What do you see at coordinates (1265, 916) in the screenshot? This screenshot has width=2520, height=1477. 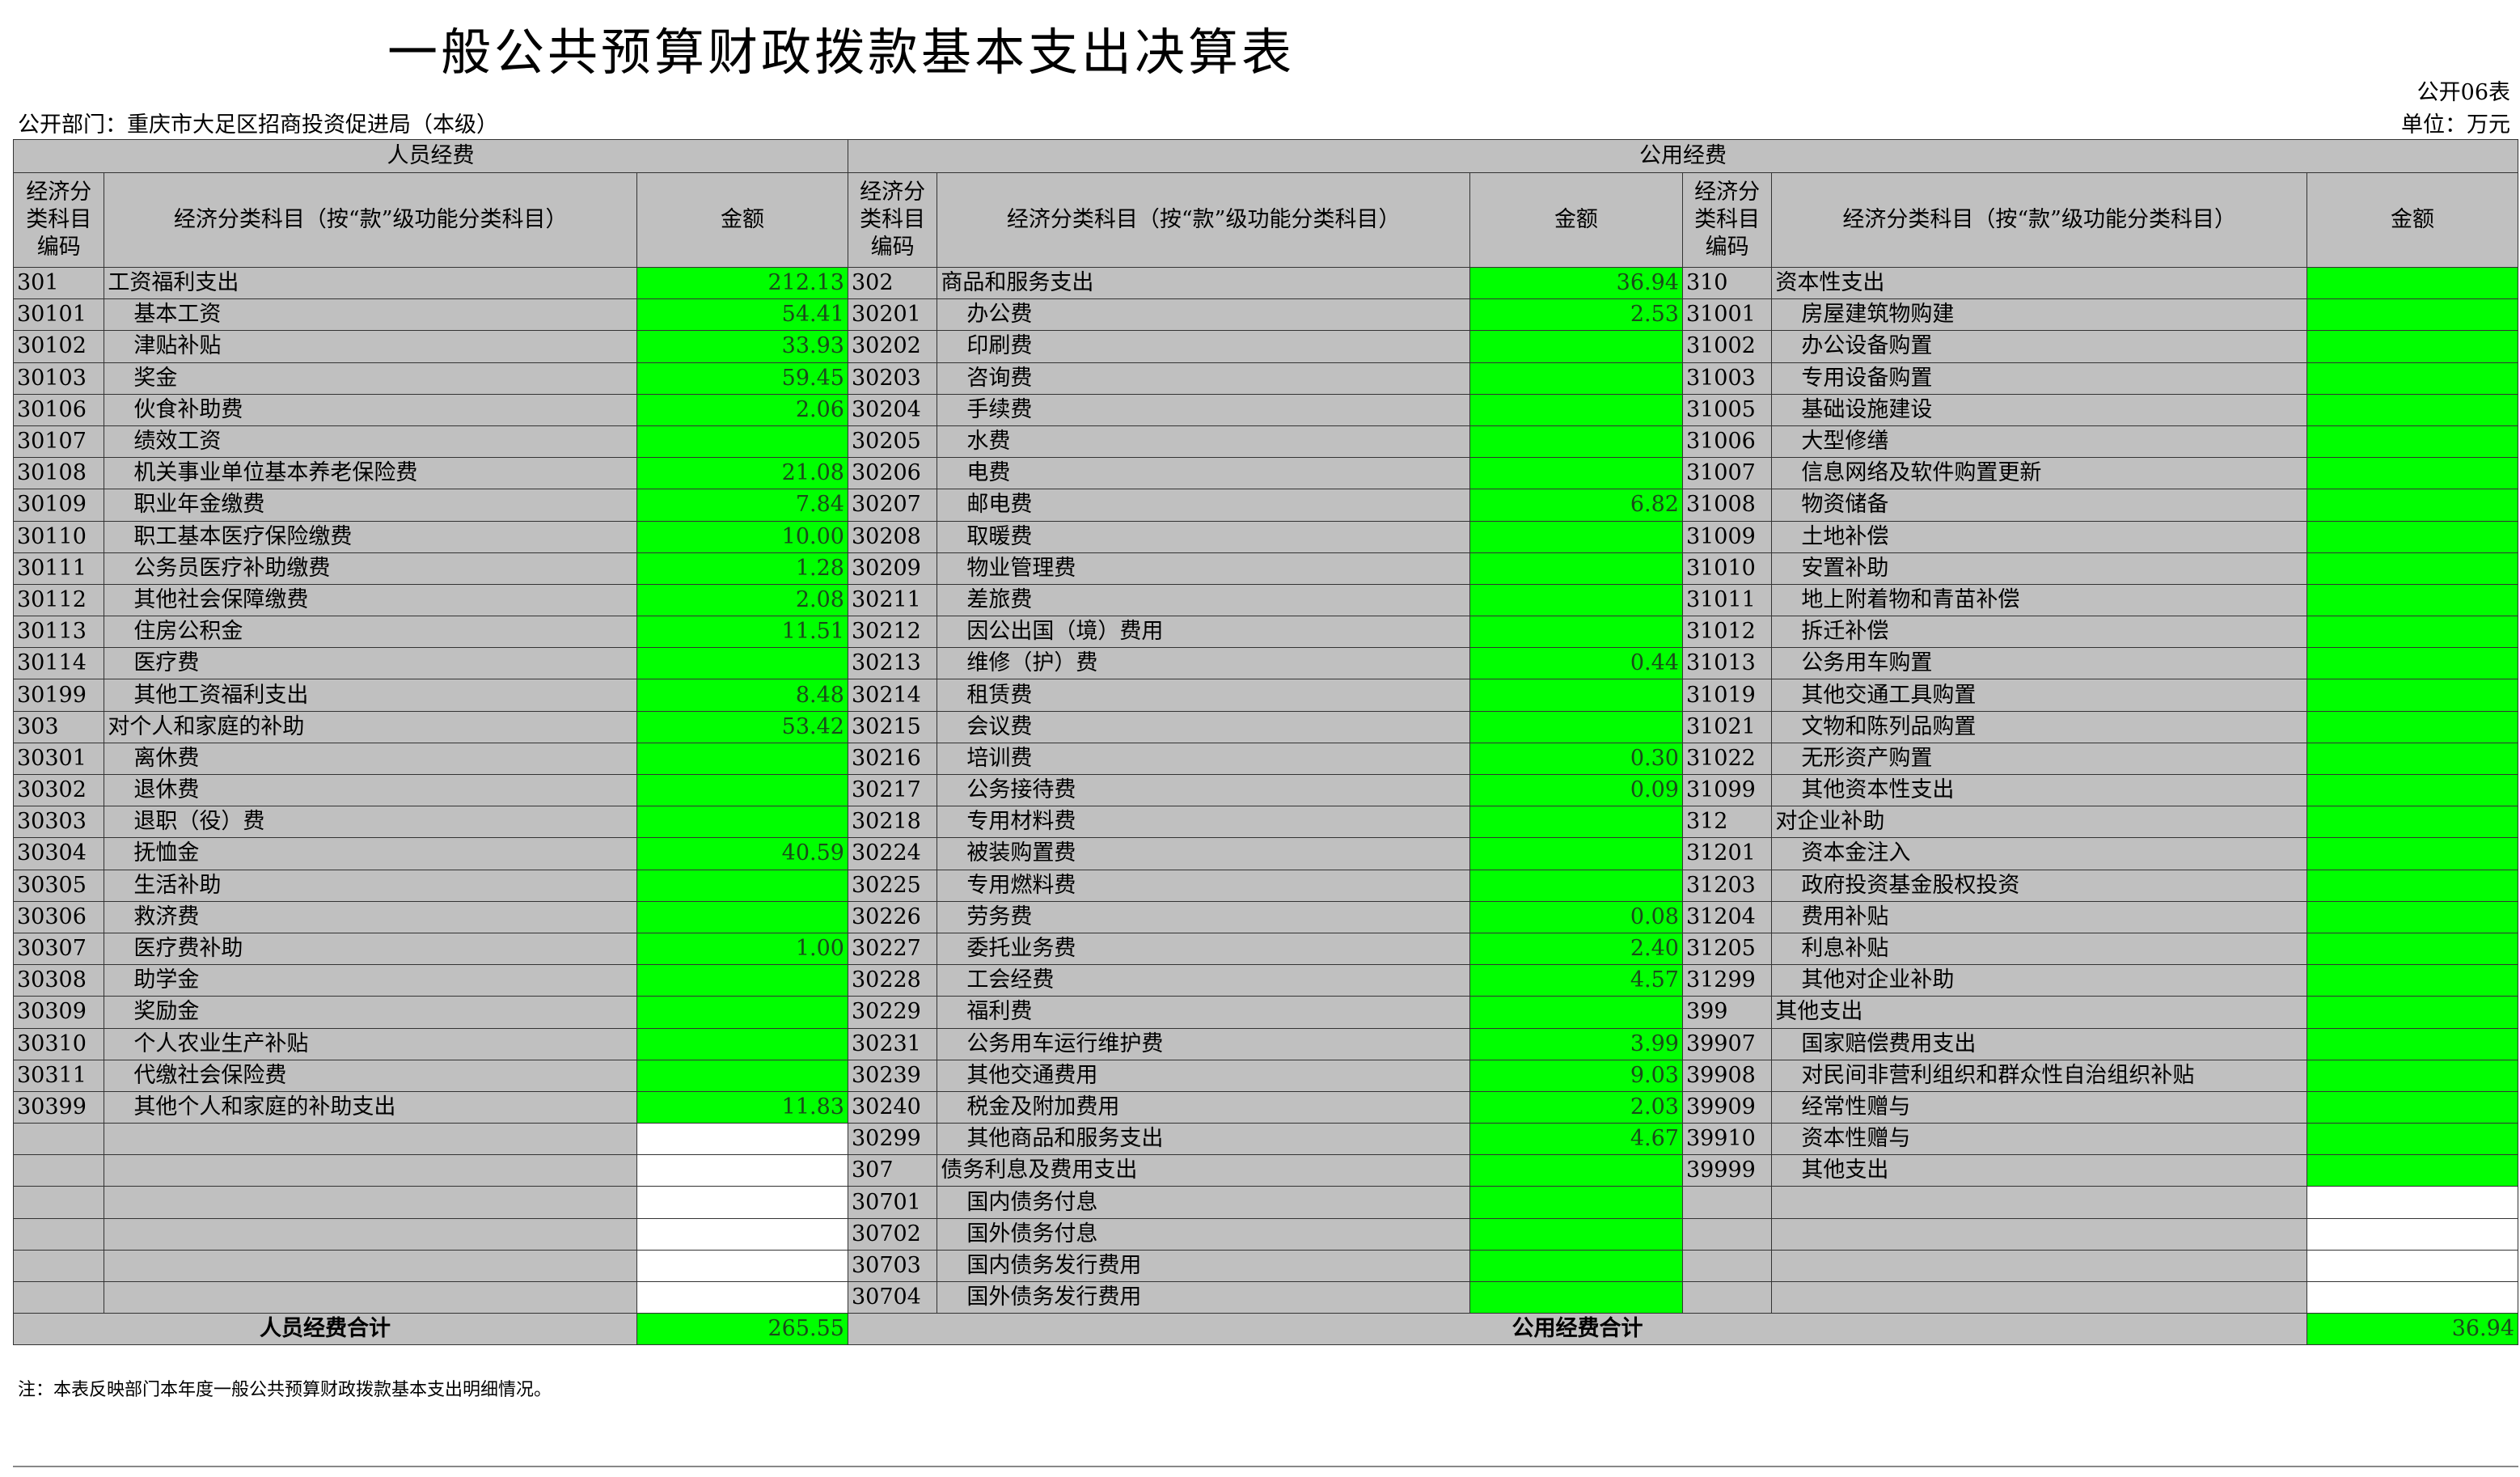 I see `table-row: 30306 救济费 30226 劳务费 0.08 31204 费用补贴` at bounding box center [1265, 916].